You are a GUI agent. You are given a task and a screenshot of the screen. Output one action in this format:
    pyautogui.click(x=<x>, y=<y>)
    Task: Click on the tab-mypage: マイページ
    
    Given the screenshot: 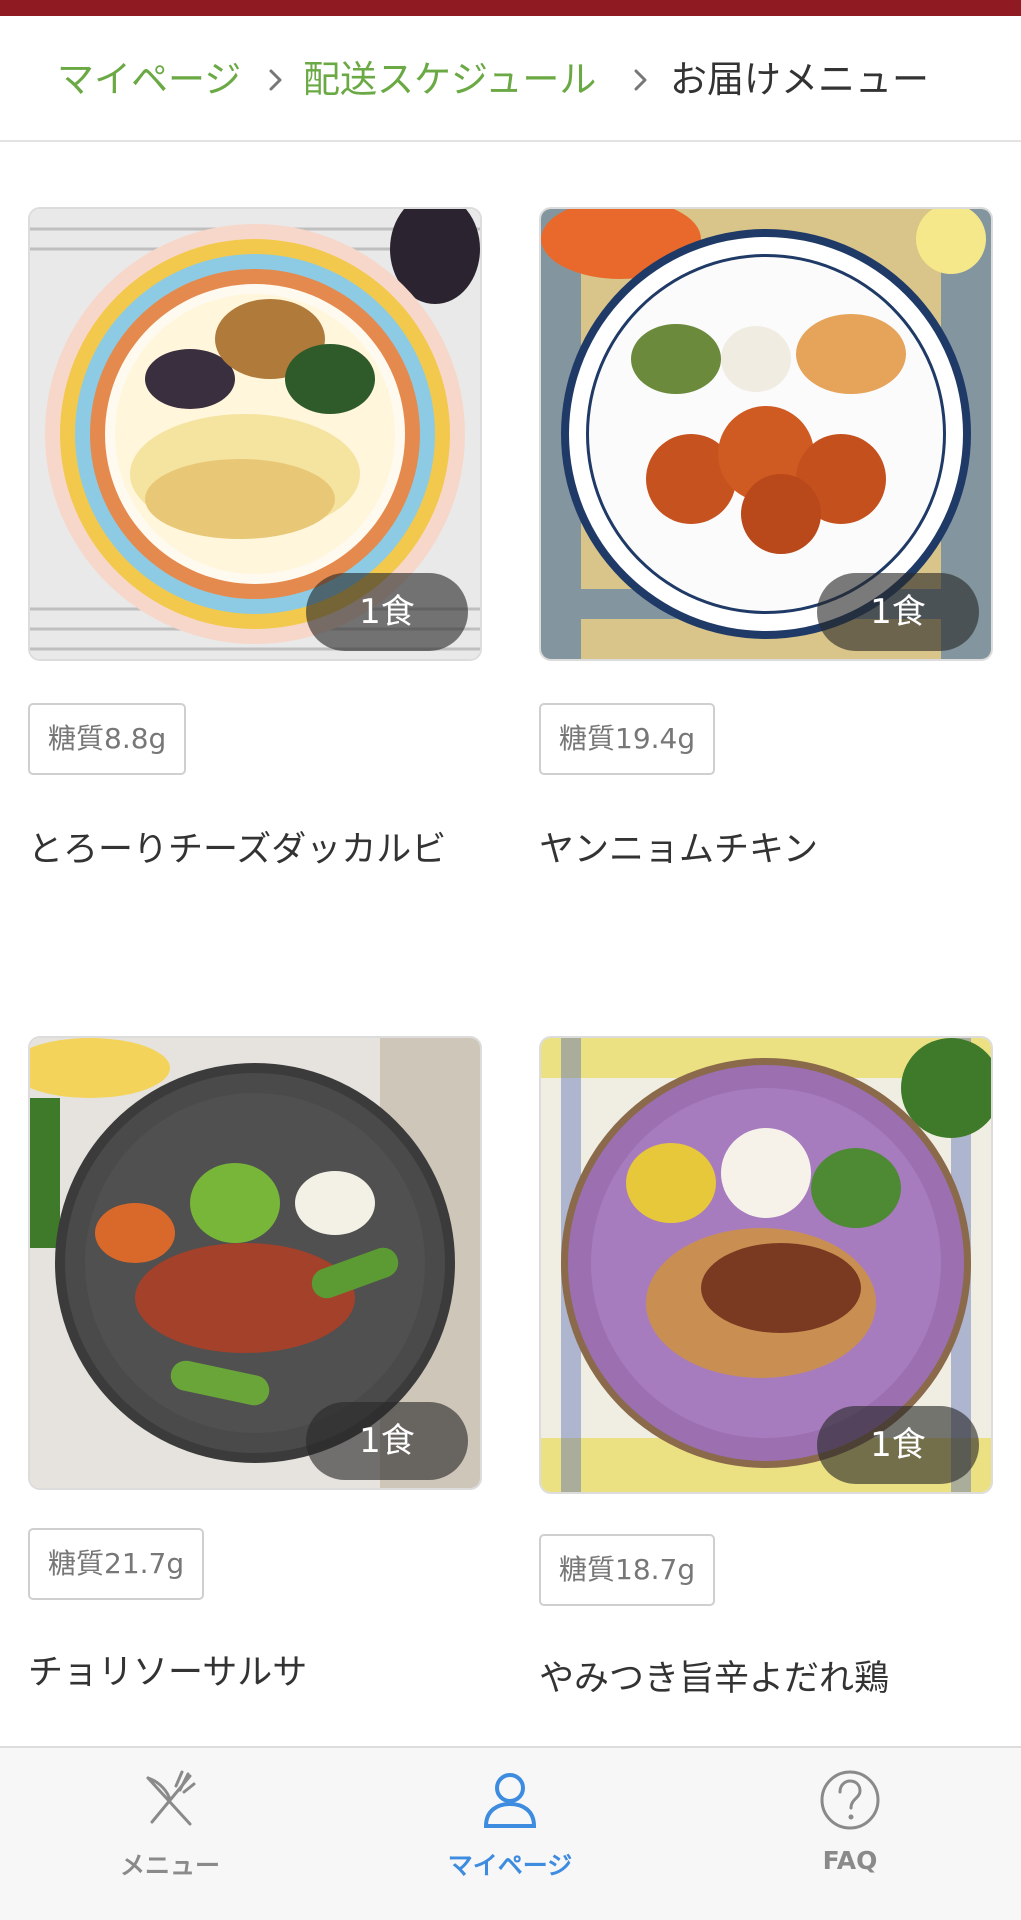 What is the action you would take?
    pyautogui.click(x=510, y=1834)
    